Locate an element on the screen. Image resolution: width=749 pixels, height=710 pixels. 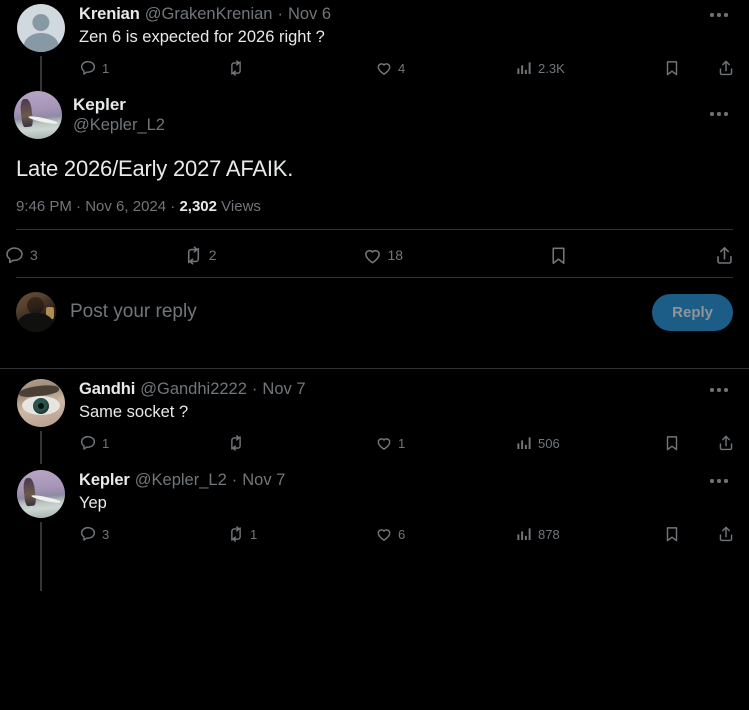
reply-composer: Post your reply Reply is located at coordinates (374, 312).